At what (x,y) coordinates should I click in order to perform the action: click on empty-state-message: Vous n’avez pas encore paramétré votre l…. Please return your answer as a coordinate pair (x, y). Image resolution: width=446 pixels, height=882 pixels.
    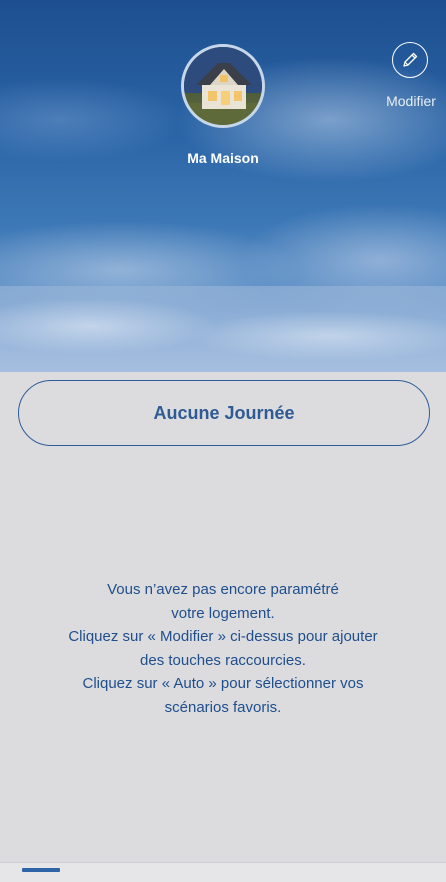
    Looking at the image, I should click on (223, 648).